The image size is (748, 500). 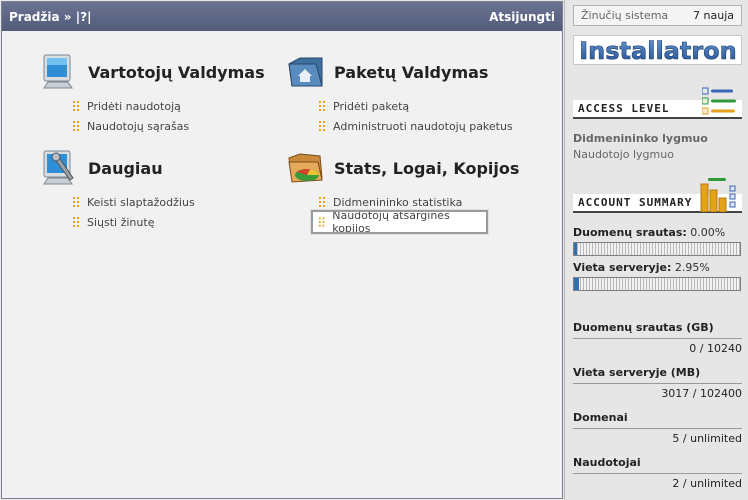 I want to click on installatron-logo: Installatron, so click(x=657, y=50).